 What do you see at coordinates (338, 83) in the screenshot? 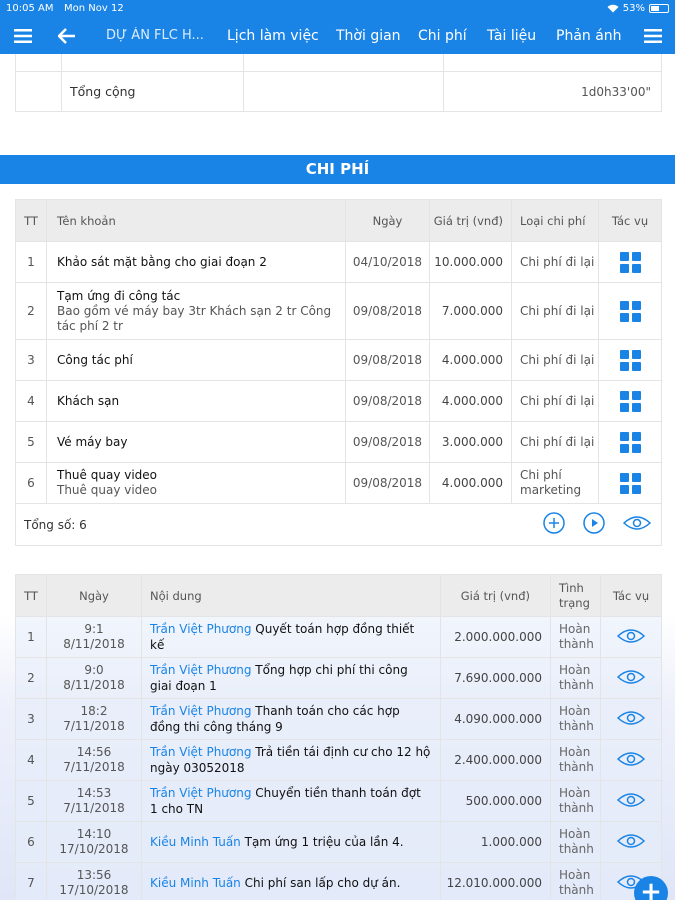
I see `time-table: Tổng cộng 1d0h33'00"` at bounding box center [338, 83].